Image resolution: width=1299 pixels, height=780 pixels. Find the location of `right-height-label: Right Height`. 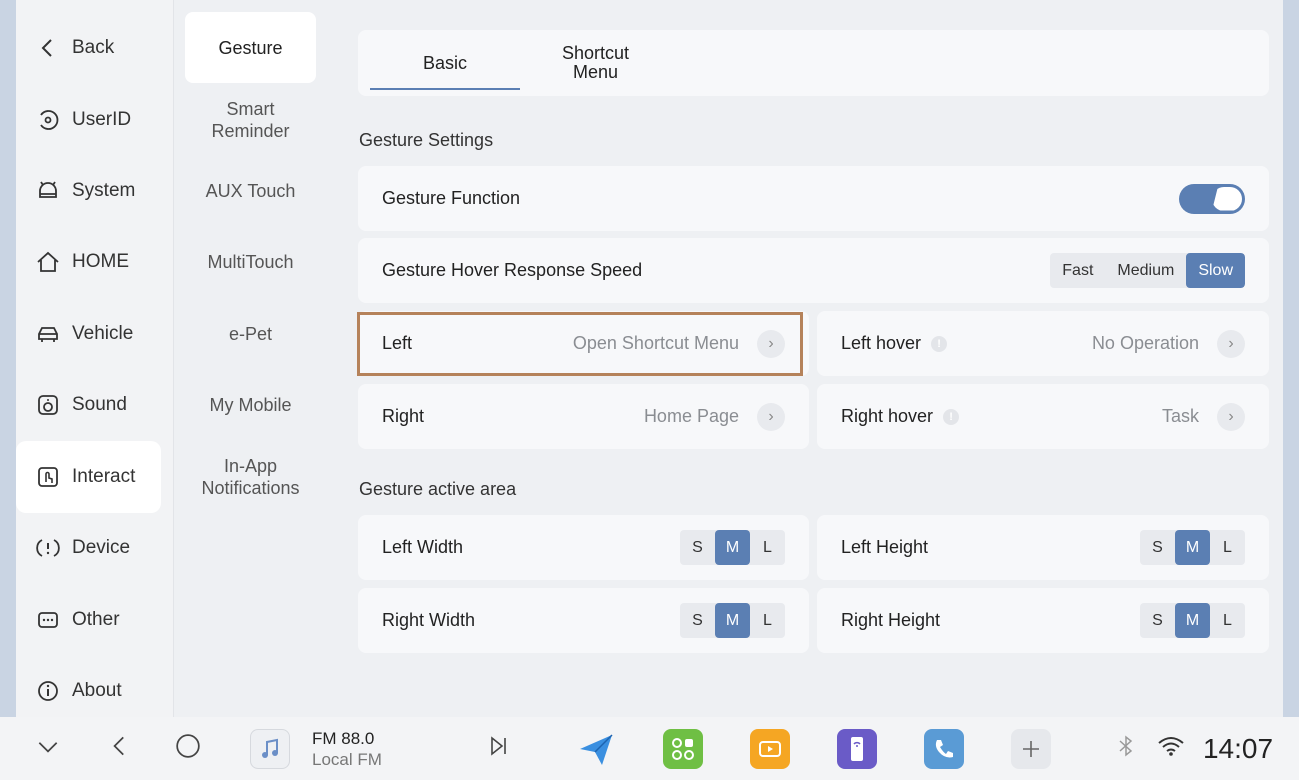

right-height-label: Right Height is located at coordinates (891, 620).